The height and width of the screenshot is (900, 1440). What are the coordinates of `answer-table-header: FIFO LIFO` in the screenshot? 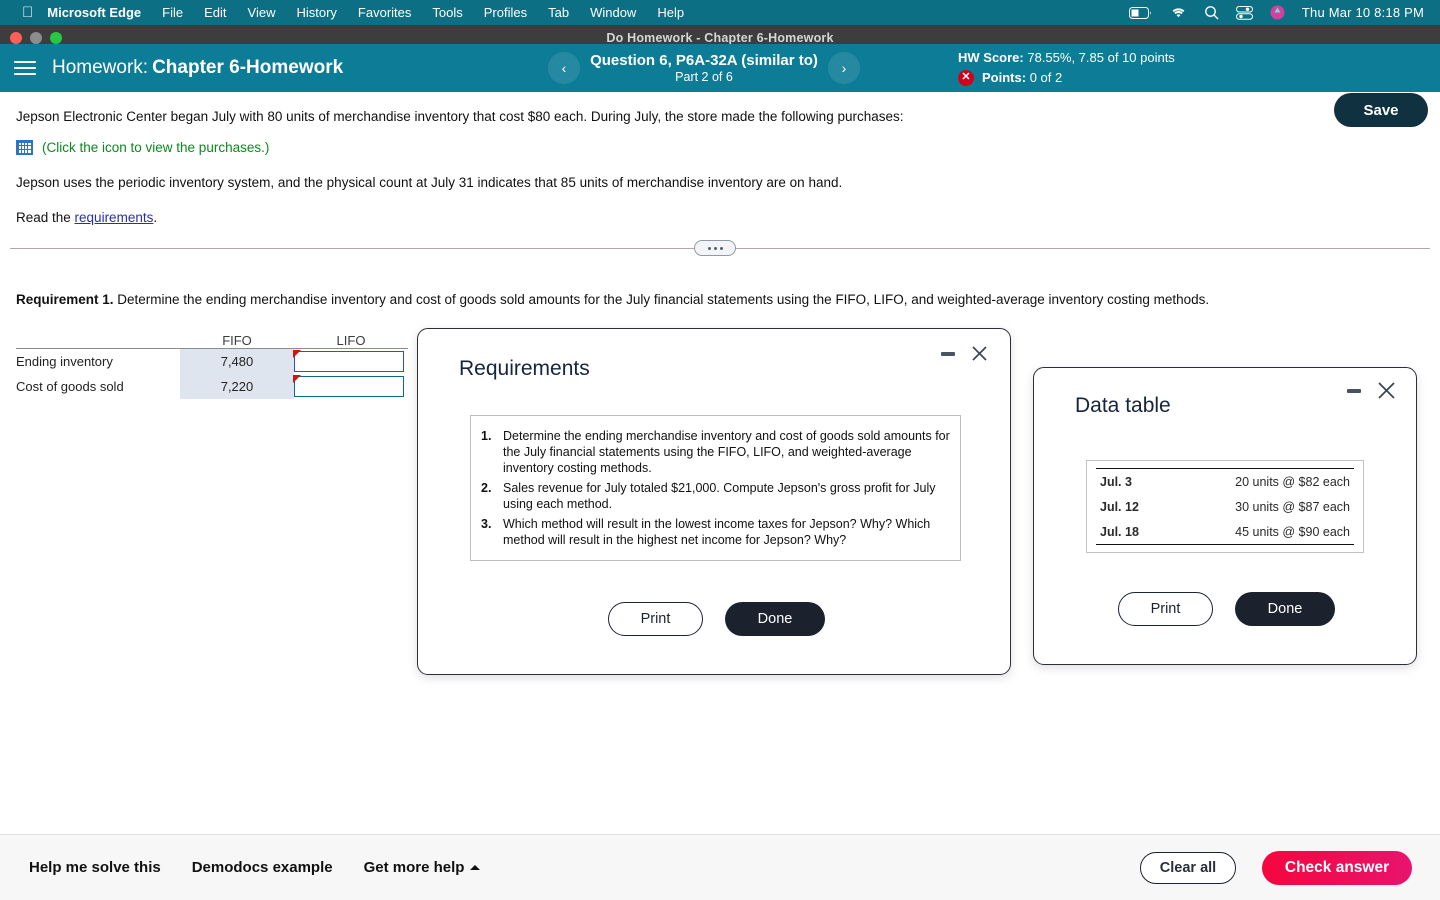 It's located at (212, 337).